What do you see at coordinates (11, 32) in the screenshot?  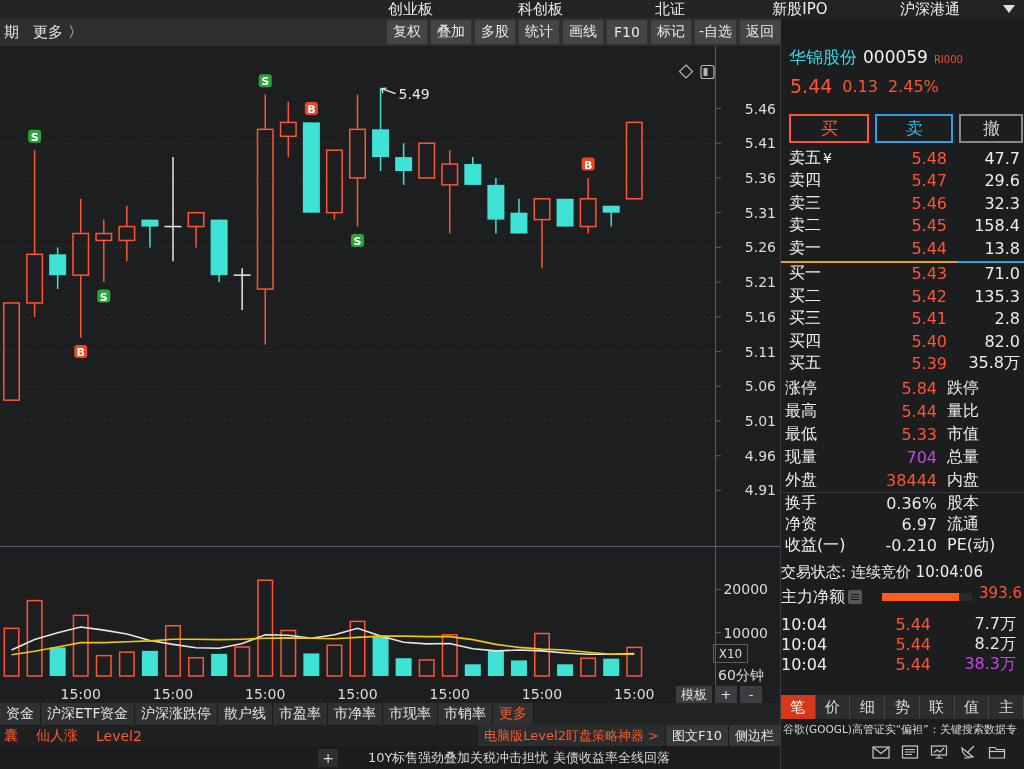 I see `toolbar-tab: 期` at bounding box center [11, 32].